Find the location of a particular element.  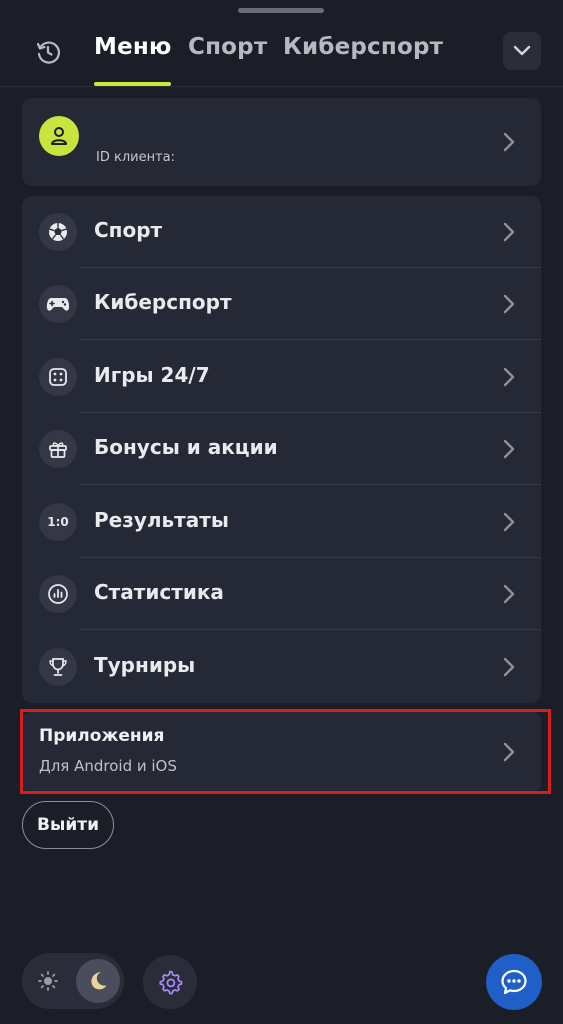

avatar is located at coordinates (59, 136).